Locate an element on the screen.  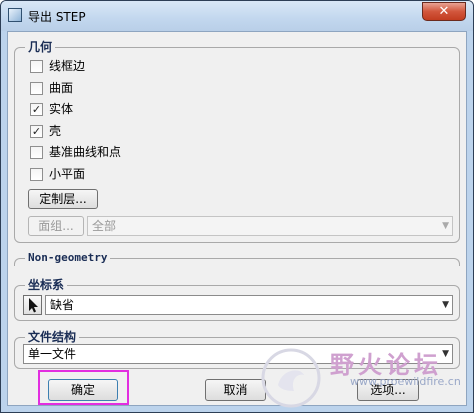
file-structure-value: 单一文件 is located at coordinates (52, 354).